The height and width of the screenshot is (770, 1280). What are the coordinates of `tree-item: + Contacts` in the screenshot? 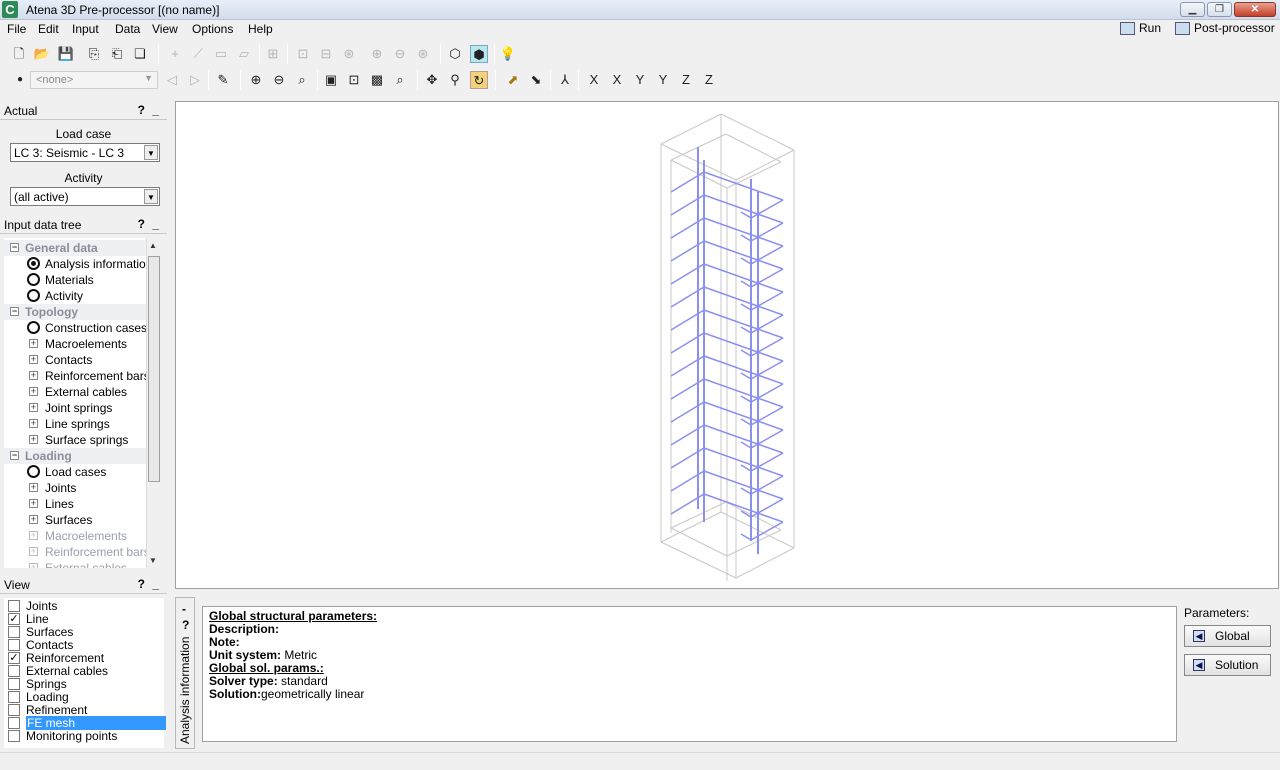 It's located at (75, 360).